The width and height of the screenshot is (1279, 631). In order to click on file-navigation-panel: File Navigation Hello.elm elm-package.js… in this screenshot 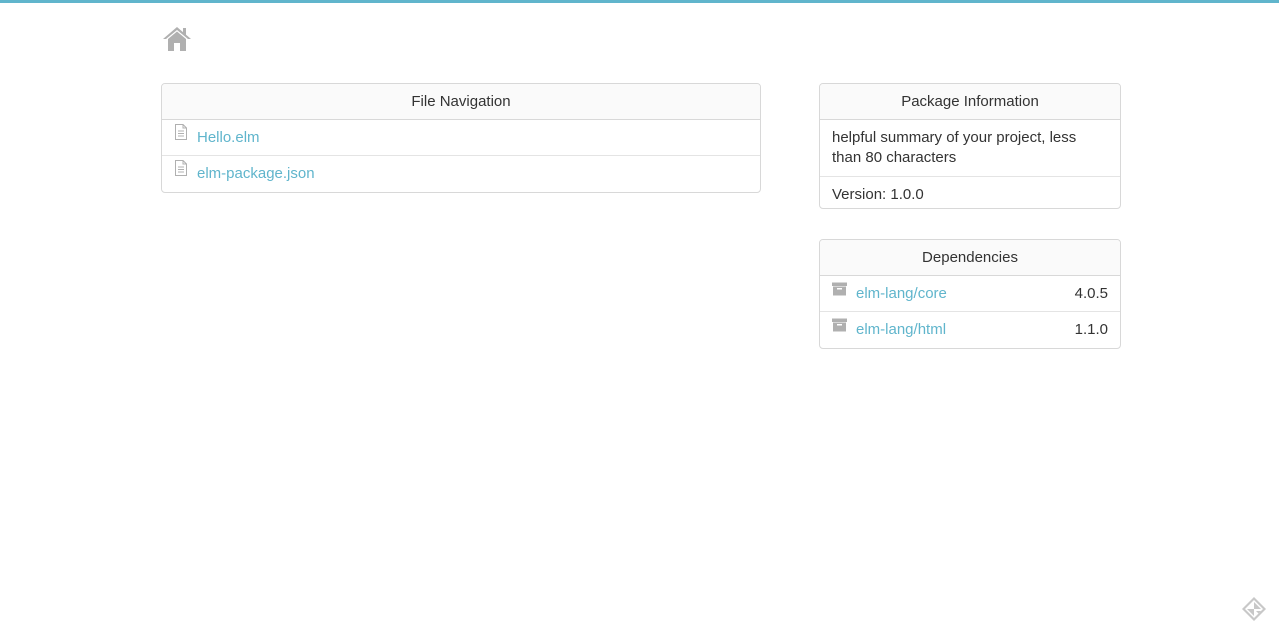, I will do `click(461, 138)`.